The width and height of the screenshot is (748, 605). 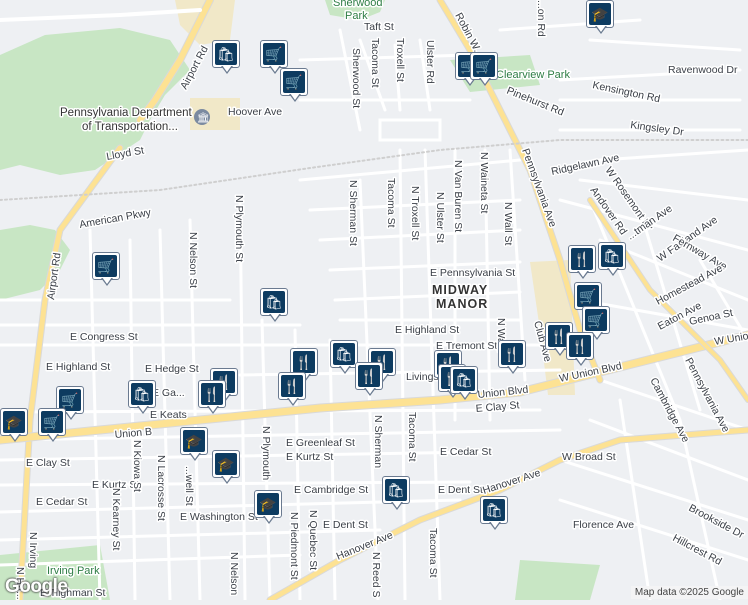 What do you see at coordinates (104, 337) in the screenshot?
I see `label-e-congress: E Congress St` at bounding box center [104, 337].